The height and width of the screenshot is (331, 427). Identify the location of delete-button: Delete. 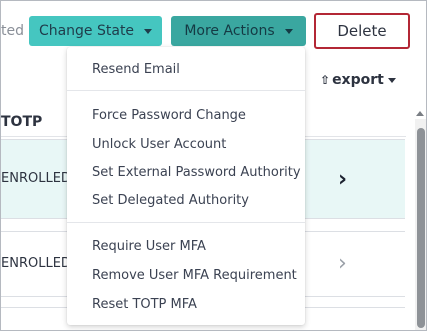
(362, 31).